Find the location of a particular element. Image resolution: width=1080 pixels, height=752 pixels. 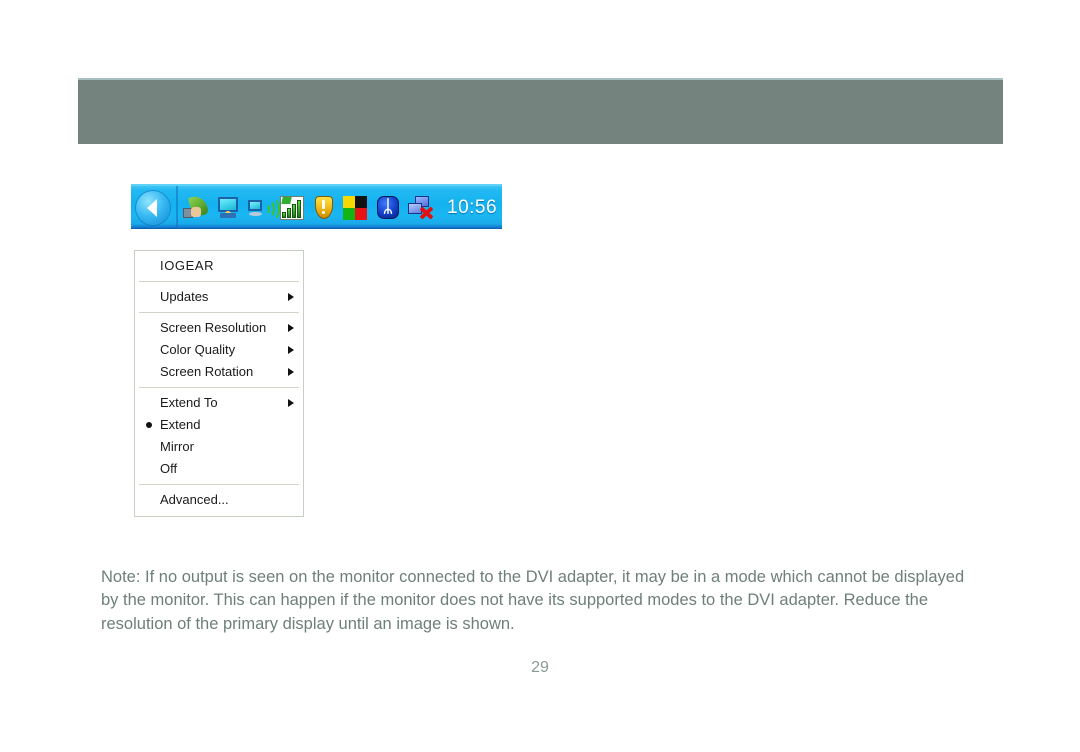

page-number: 29 is located at coordinates (540, 667).